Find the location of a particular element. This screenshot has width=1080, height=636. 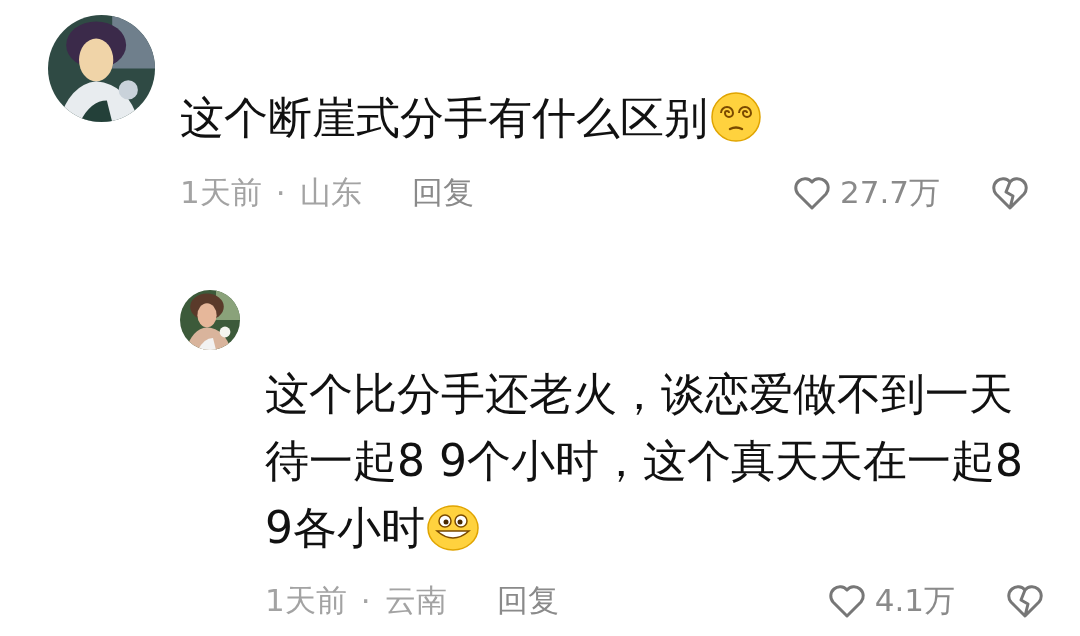

location: 山东 is located at coordinates (330, 192).